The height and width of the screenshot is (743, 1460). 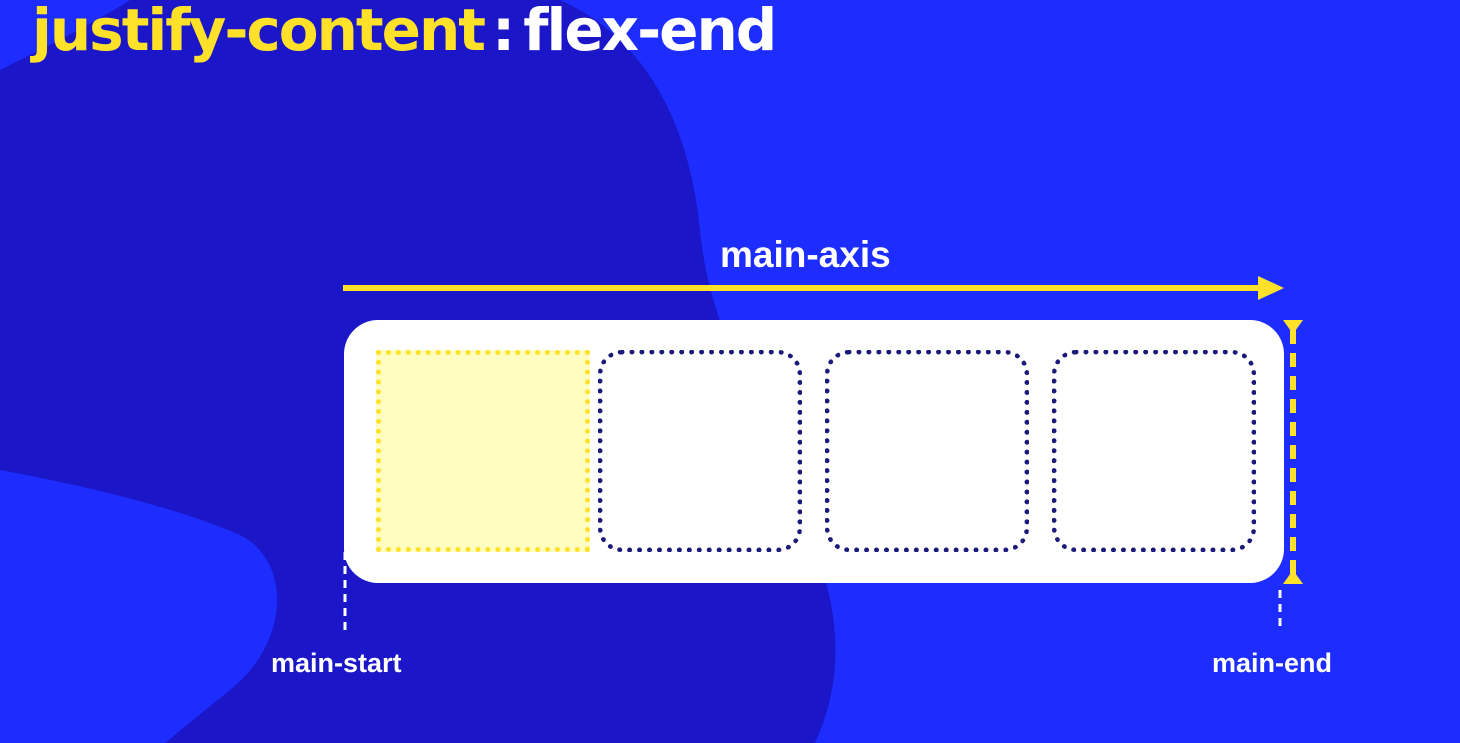 What do you see at coordinates (259, 32) in the screenshot?
I see `title-property: justify-content` at bounding box center [259, 32].